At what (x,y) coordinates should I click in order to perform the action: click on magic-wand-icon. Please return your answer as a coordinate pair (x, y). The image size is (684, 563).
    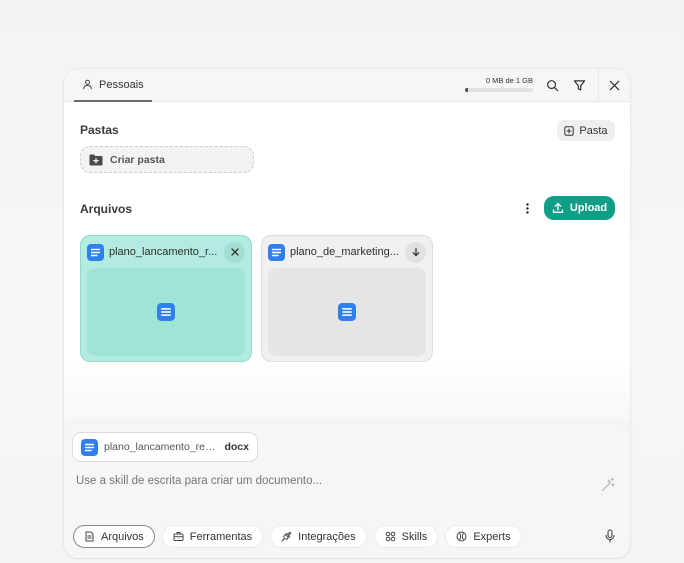
    Looking at the image, I should click on (608, 485).